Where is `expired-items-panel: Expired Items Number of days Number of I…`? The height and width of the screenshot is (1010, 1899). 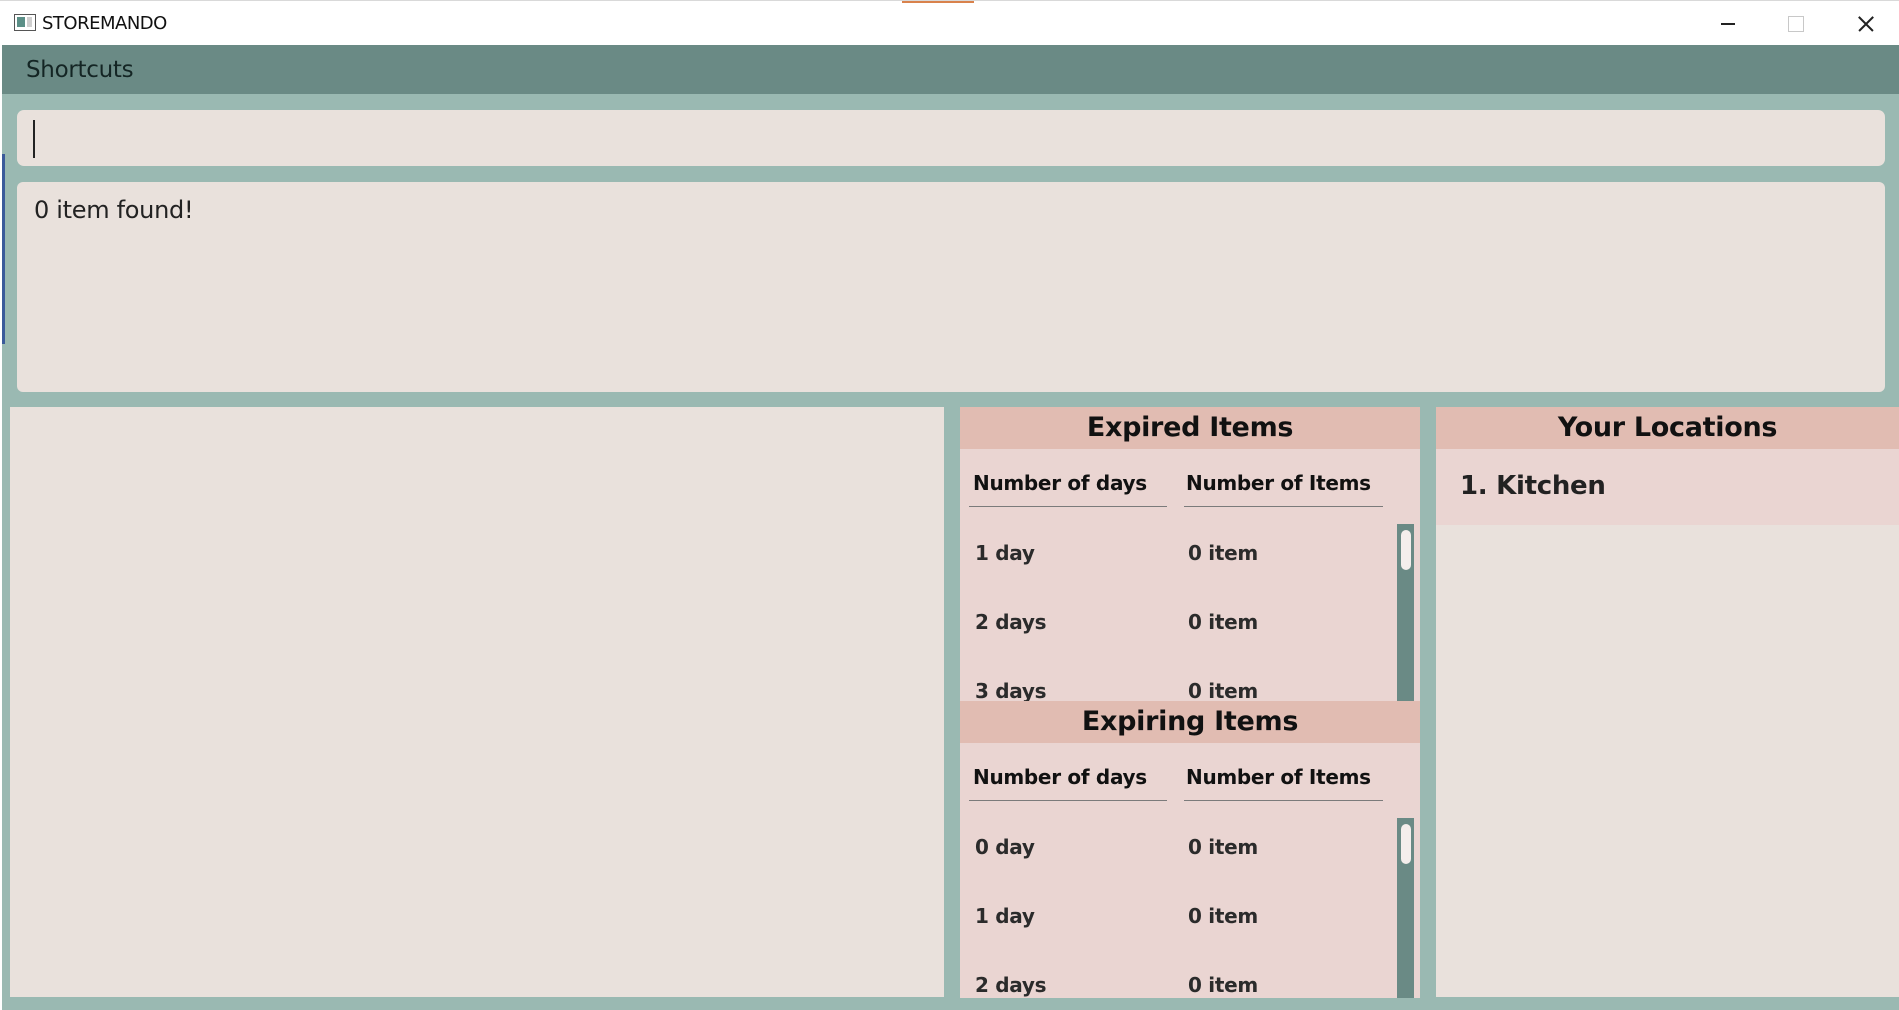 expired-items-panel: Expired Items Number of days Number of I… is located at coordinates (1190, 554).